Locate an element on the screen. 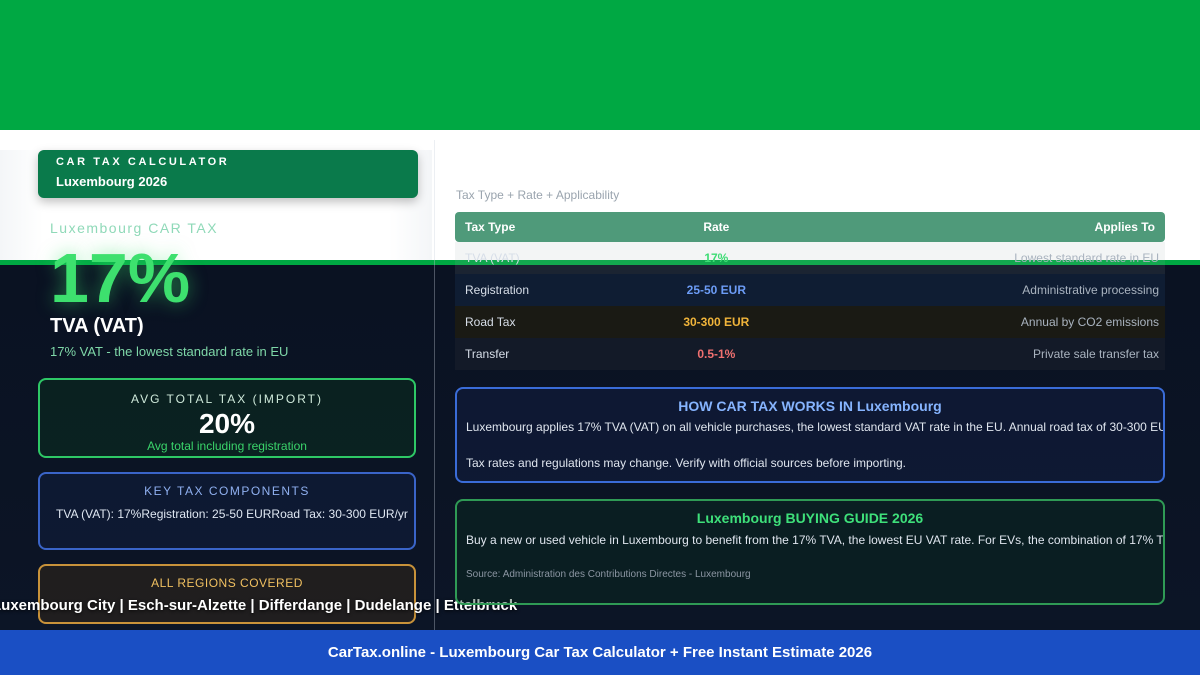 This screenshot has height=675, width=1200. headline-rate: 17% is located at coordinates (120, 278).